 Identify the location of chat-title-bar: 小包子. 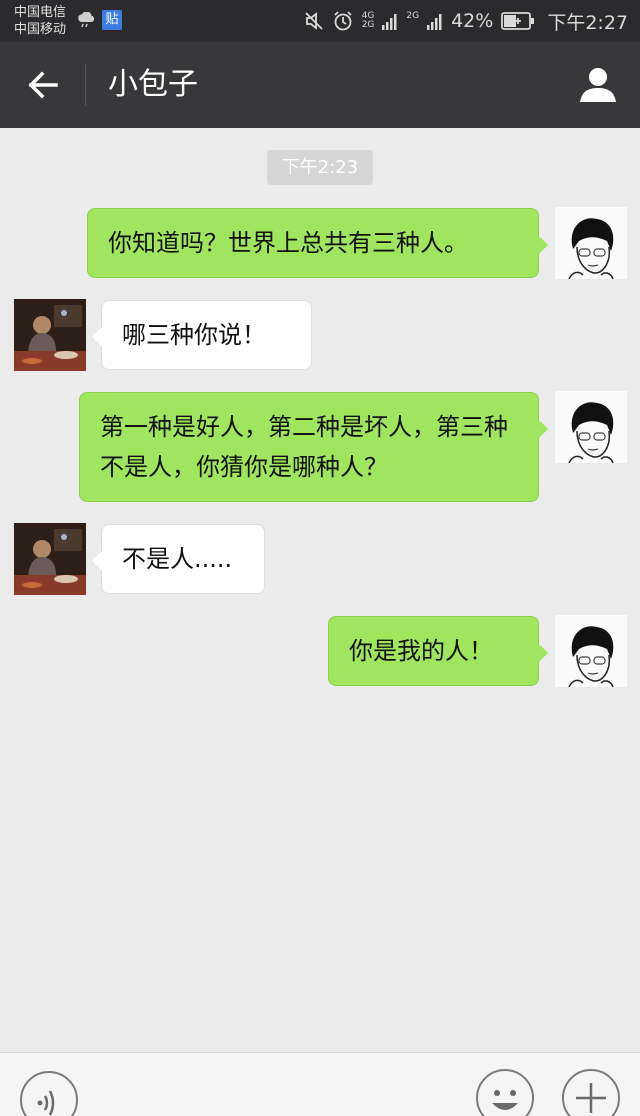
(320, 85).